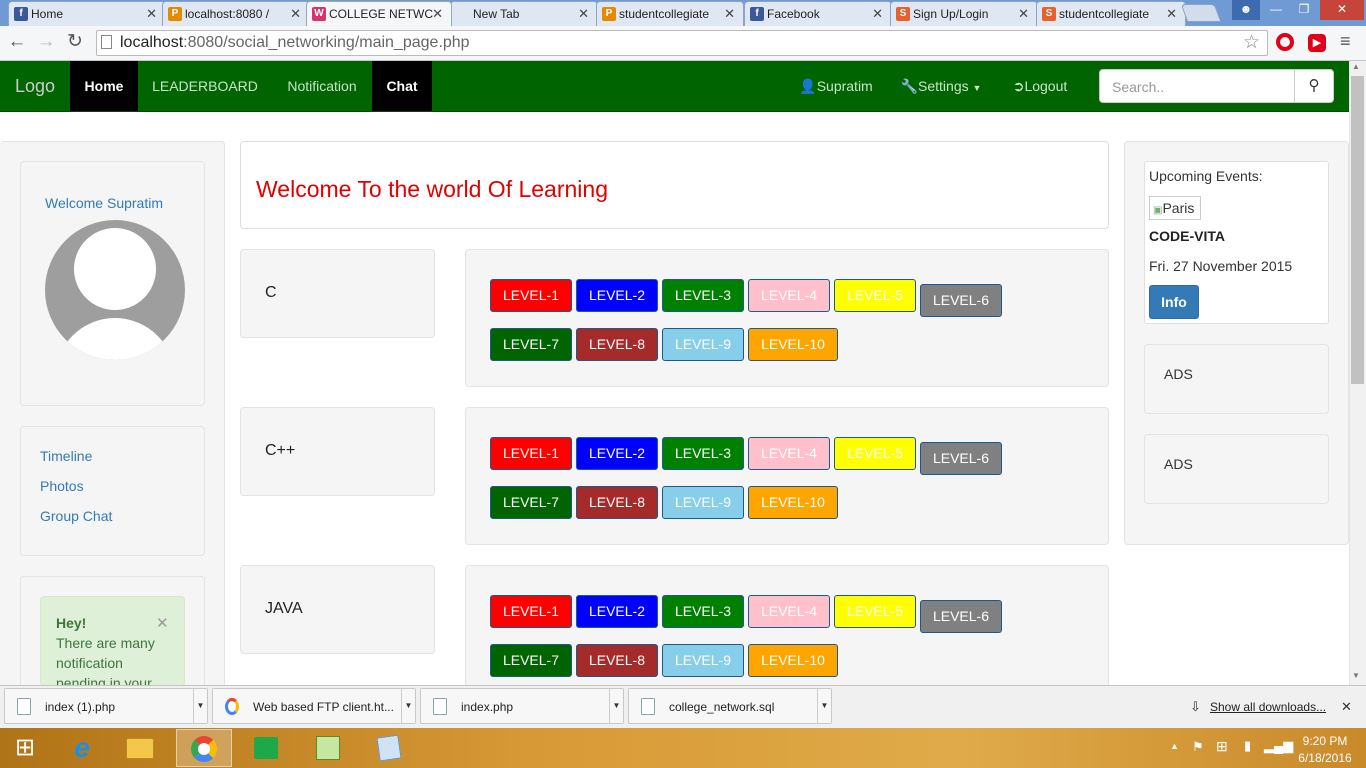 This screenshot has width=1366, height=768. What do you see at coordinates (522, 706) in the screenshot?
I see `download-item: index.php ▼` at bounding box center [522, 706].